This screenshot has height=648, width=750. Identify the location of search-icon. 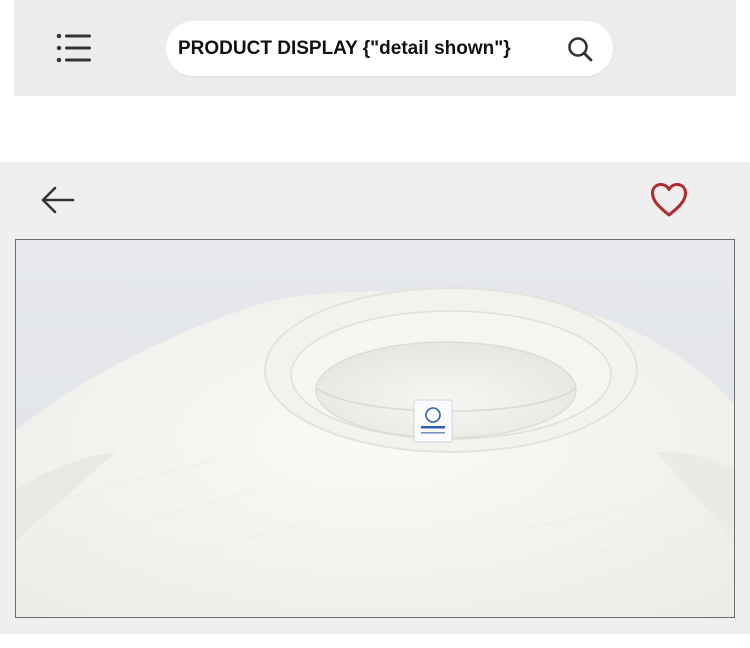
(580, 49).